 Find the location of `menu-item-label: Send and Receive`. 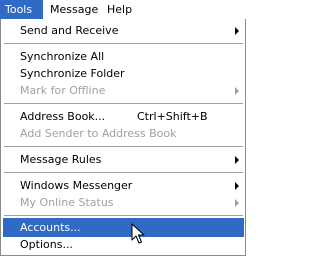

menu-item-label: Send and Receive is located at coordinates (69, 30).